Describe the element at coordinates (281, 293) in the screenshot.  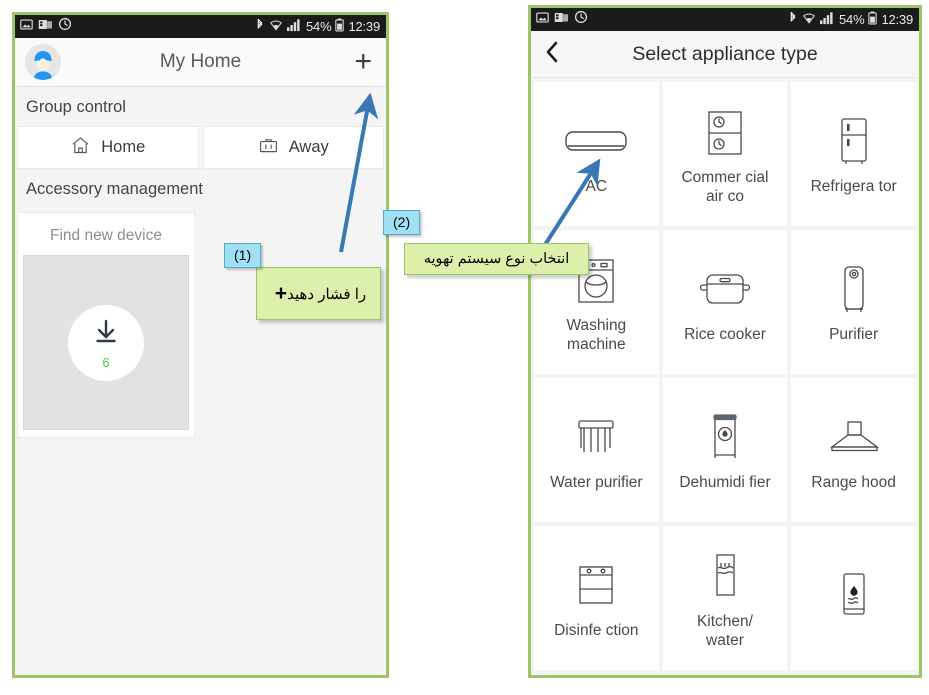
I see `callout-step1-plus: +` at that location.